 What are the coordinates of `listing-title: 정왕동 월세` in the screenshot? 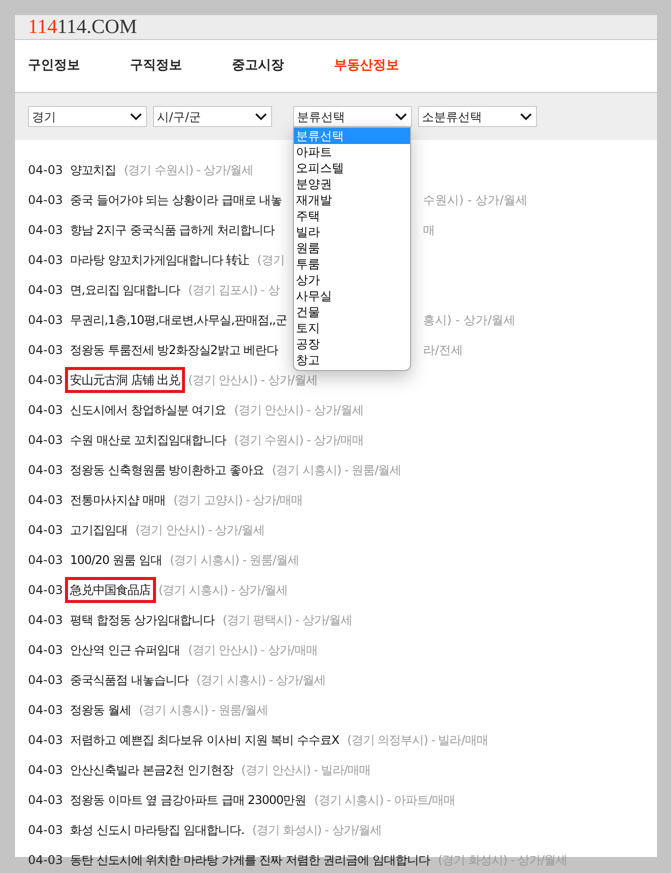 It's located at (100, 710).